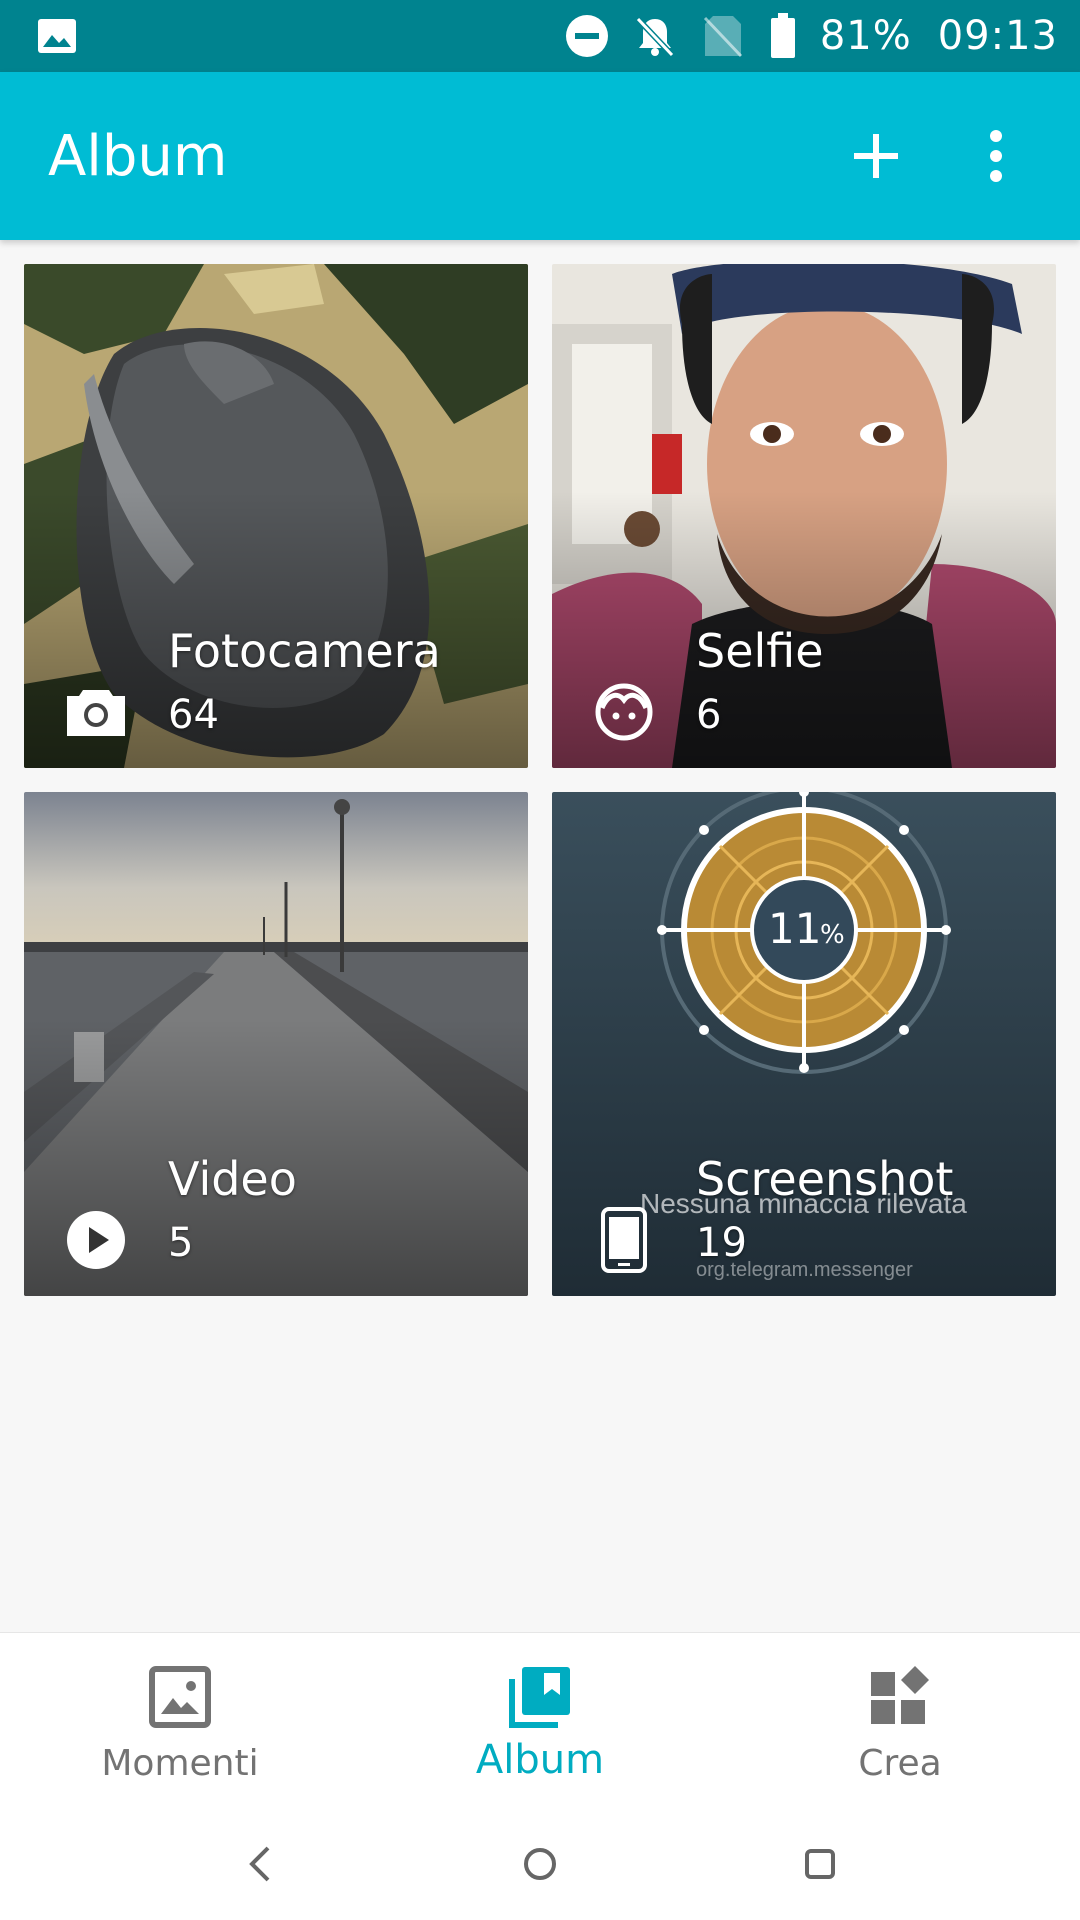  Describe the element at coordinates (304, 651) in the screenshot. I see `album-name: Fotocamera` at that location.